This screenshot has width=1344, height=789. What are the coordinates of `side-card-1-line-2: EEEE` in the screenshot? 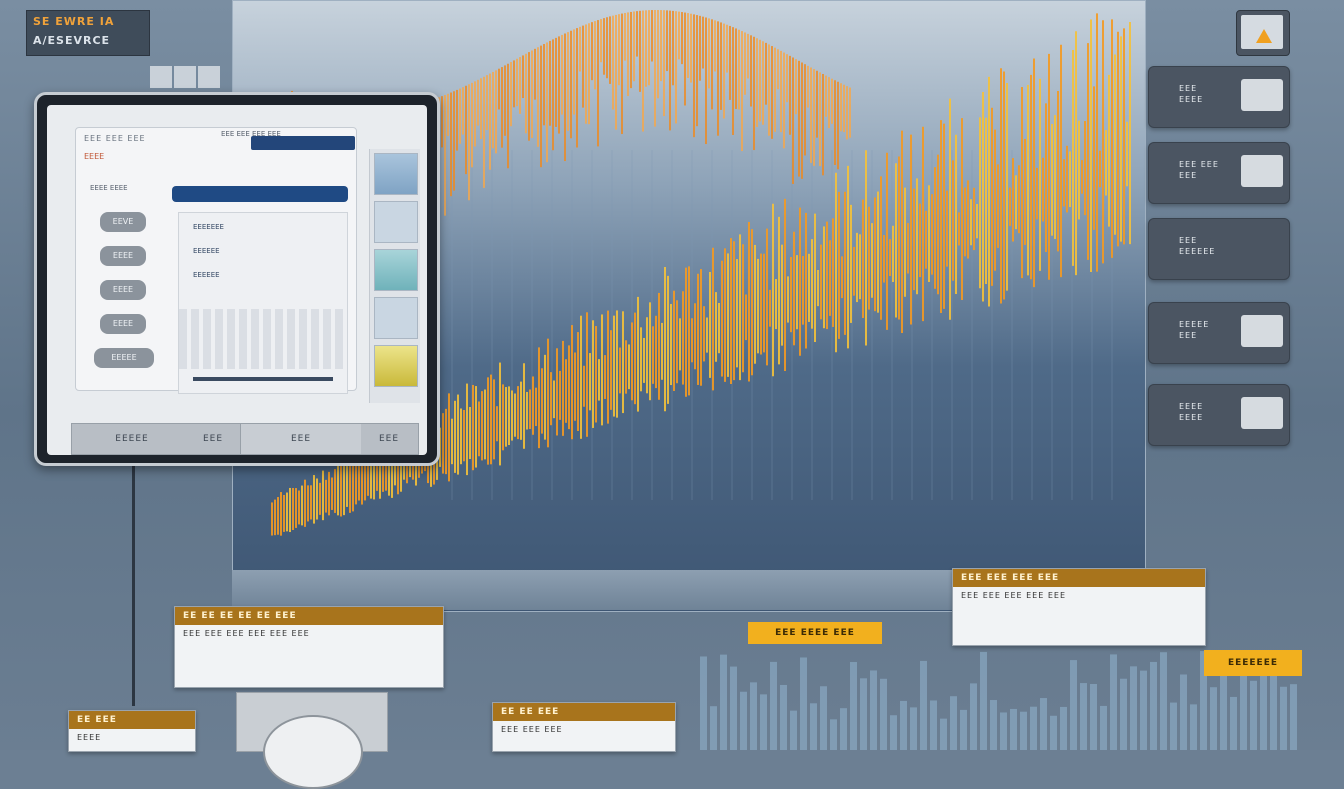 It's located at (1191, 99).